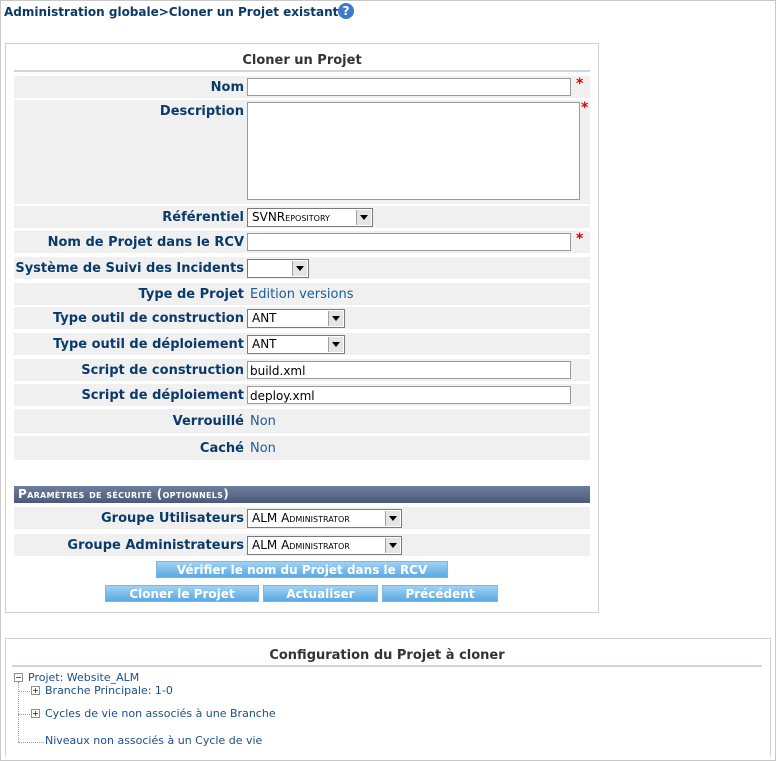  What do you see at coordinates (302, 421) in the screenshot?
I see `row-verrouille: Verrouillé Non` at bounding box center [302, 421].